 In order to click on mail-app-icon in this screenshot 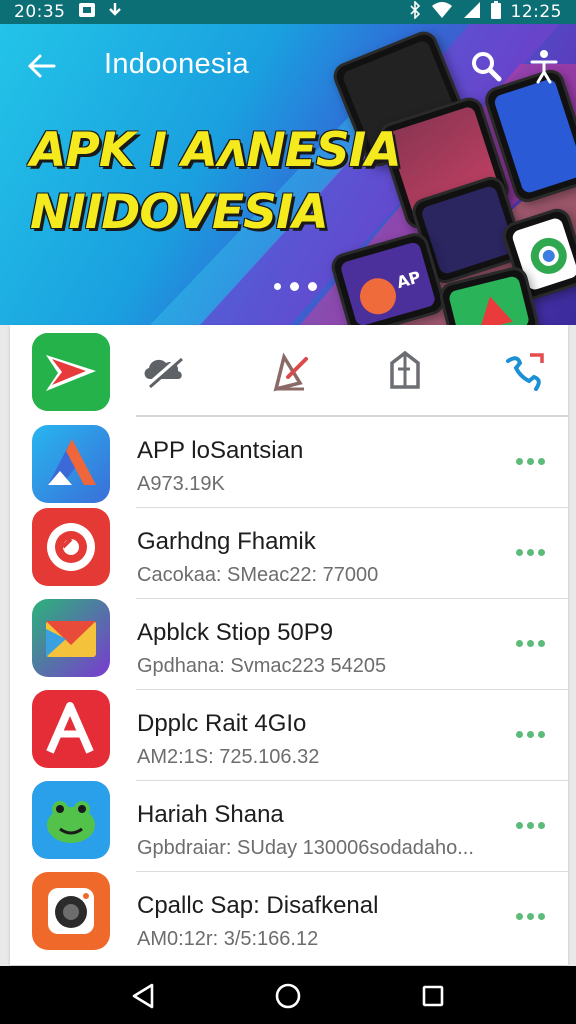, I will do `click(71, 638)`.